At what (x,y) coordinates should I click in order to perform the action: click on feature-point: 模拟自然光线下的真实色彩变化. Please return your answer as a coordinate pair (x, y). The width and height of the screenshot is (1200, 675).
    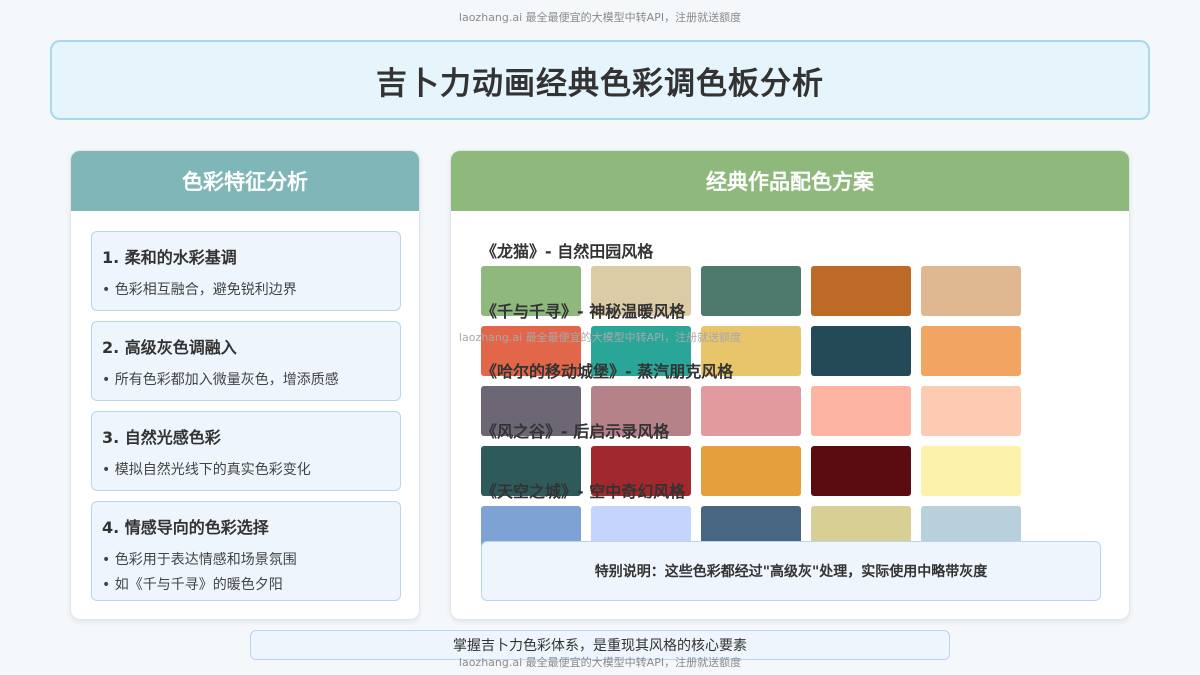
    Looking at the image, I should click on (246, 470).